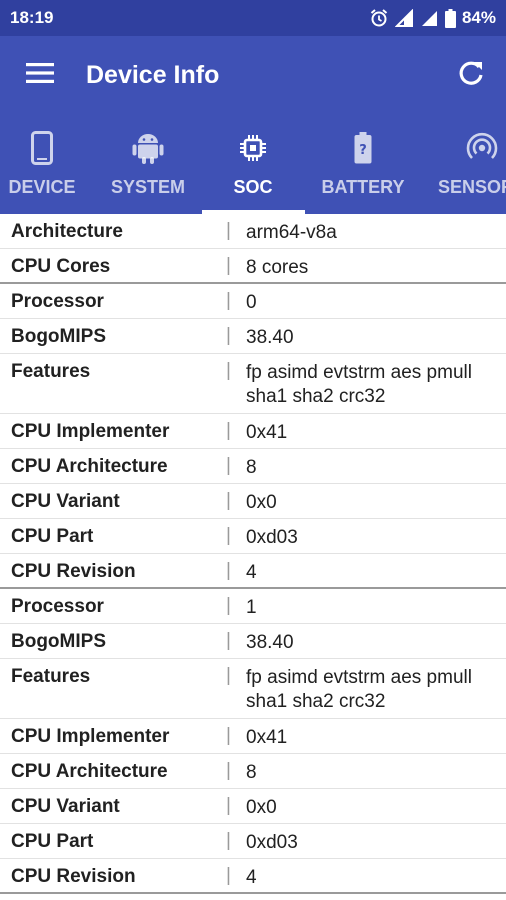  I want to click on sensor-icon, so click(482, 144).